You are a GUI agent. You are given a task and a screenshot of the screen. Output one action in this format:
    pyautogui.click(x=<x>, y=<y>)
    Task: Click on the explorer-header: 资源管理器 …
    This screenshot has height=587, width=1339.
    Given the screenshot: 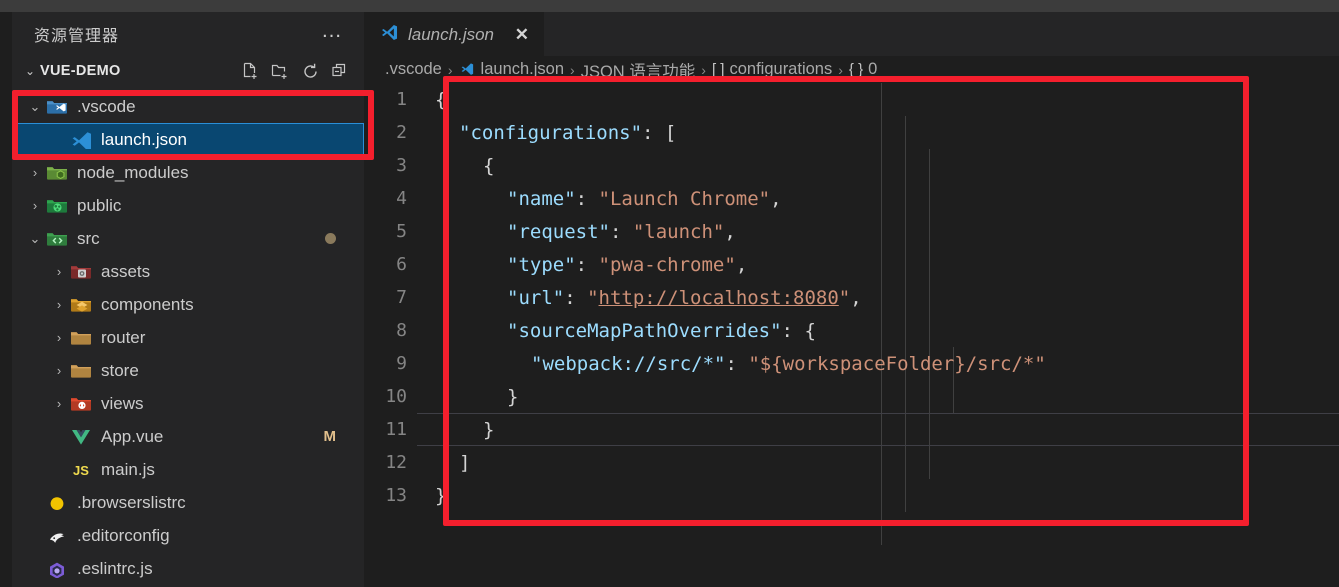 What is the action you would take?
    pyautogui.click(x=188, y=34)
    